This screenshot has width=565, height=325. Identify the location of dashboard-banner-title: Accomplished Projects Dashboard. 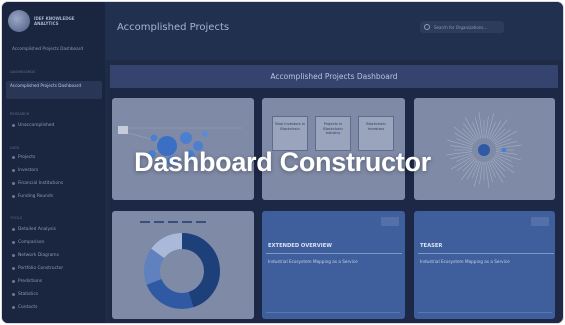
(334, 76).